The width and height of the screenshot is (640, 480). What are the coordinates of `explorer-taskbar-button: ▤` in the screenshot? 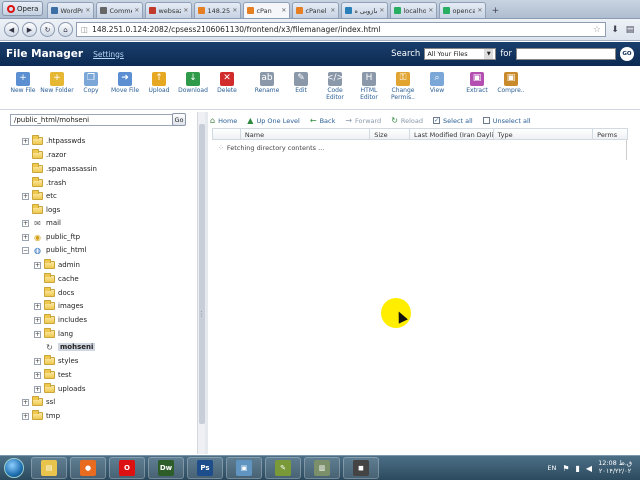 It's located at (49, 468).